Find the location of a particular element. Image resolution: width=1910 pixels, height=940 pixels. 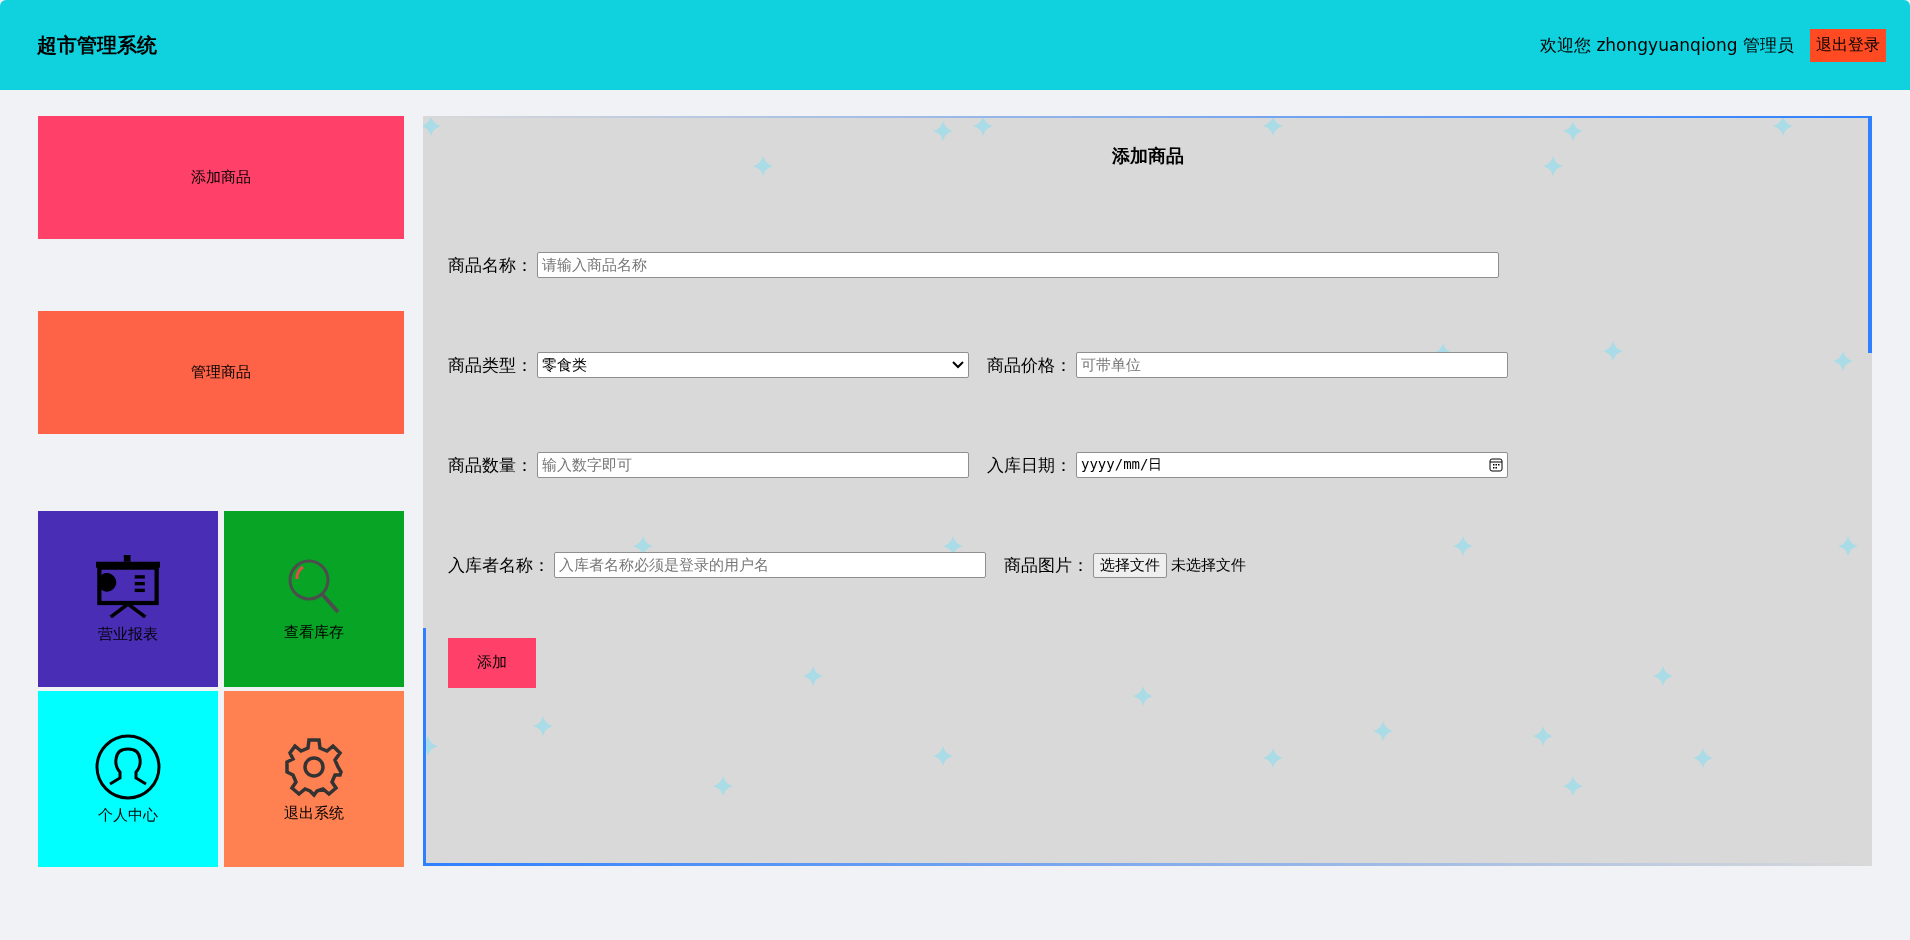

input-field: 请输入商品名称 is located at coordinates (1018, 265).